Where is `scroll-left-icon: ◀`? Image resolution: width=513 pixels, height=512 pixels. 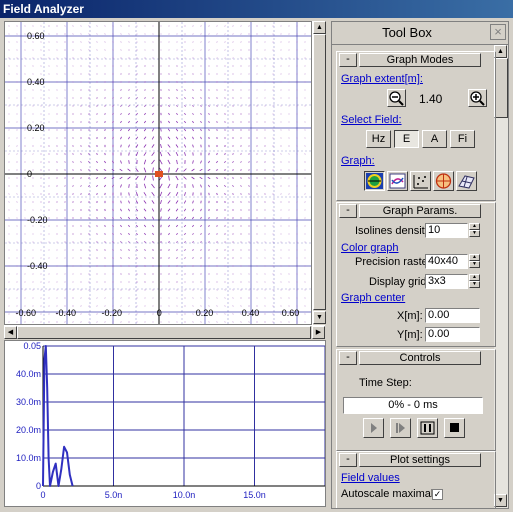 scroll-left-icon: ◀ is located at coordinates (10, 332).